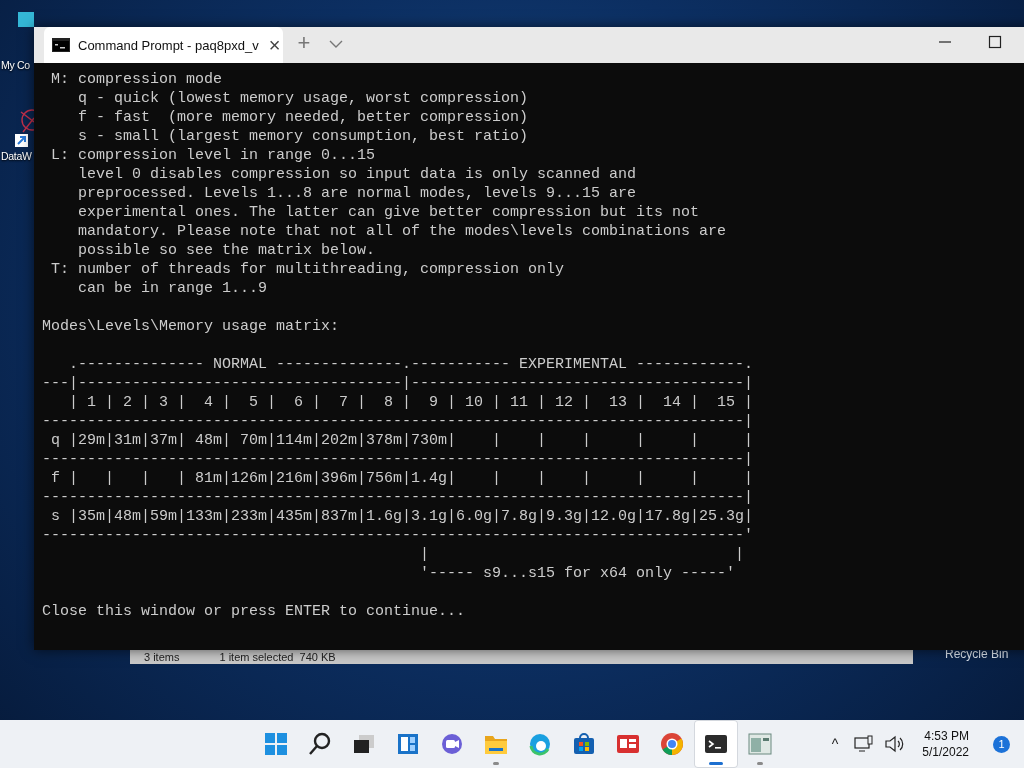 This screenshot has width=1024, height=768. What do you see at coordinates (162, 657) in the screenshot?
I see `item-count: 3 items` at bounding box center [162, 657].